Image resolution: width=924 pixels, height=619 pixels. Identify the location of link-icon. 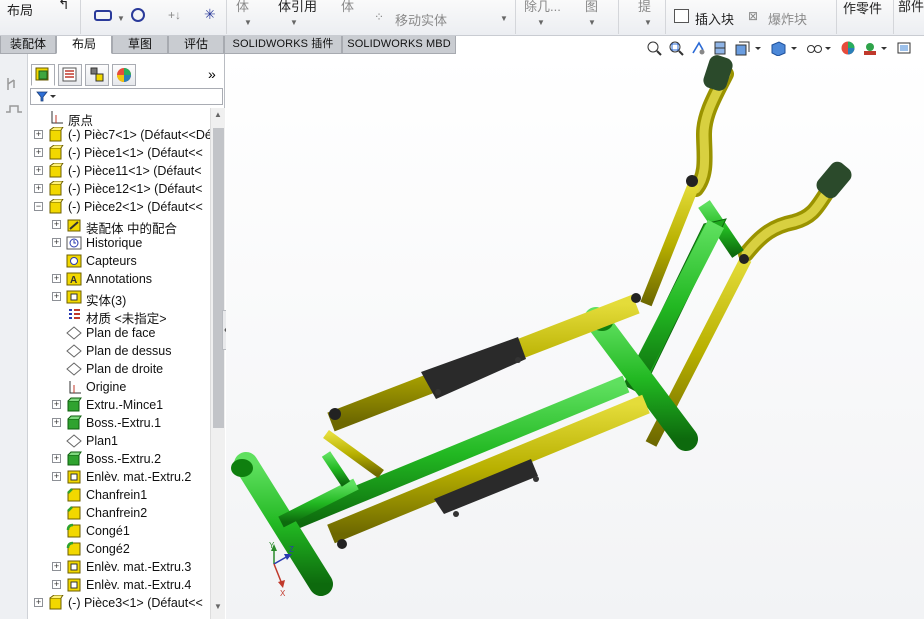
(103, 15).